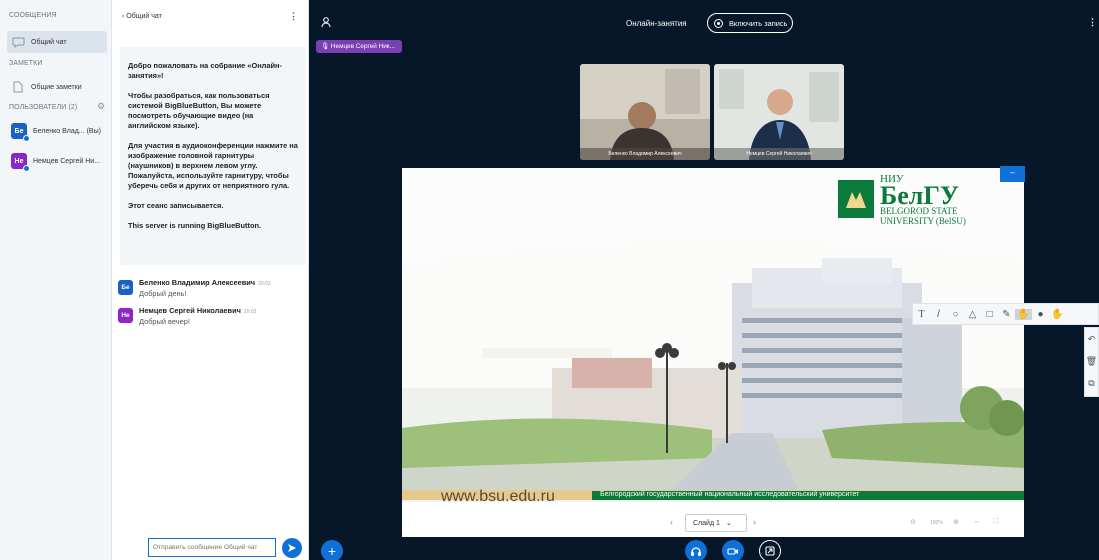  What do you see at coordinates (706, 523) in the screenshot?
I see `slide-selector-value: Слайд 1` at bounding box center [706, 523].